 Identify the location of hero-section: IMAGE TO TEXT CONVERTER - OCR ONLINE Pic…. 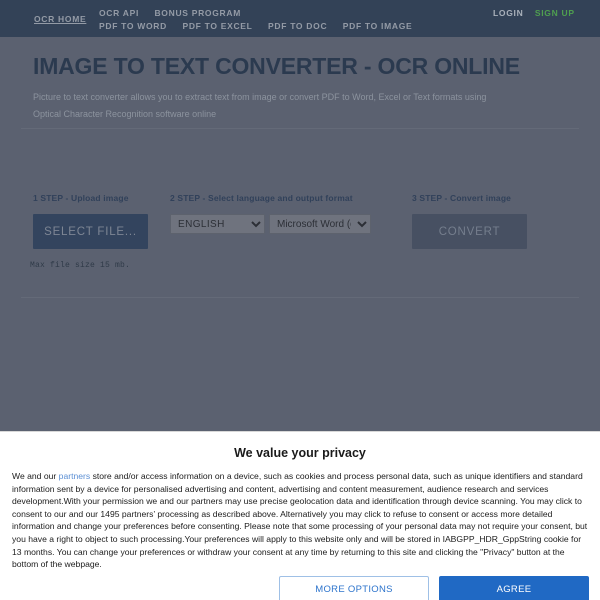
(300, 80).